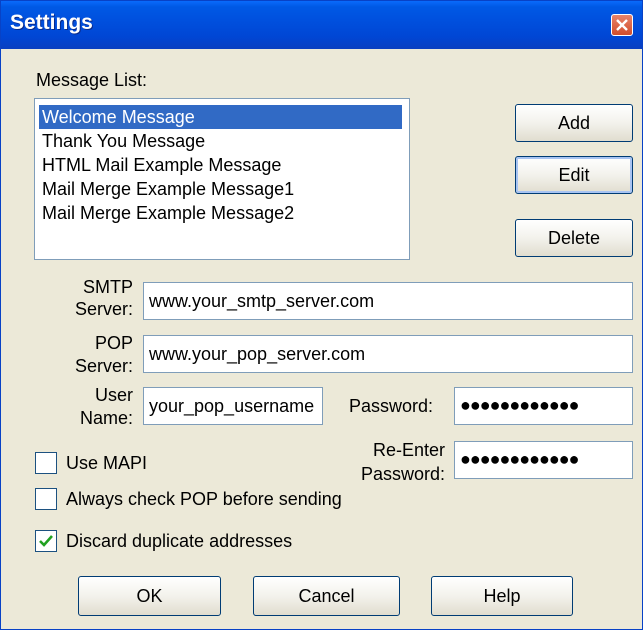 The height and width of the screenshot is (630, 643). What do you see at coordinates (179, 541) in the screenshot?
I see `discard-duplicates-label: Discard duplicate addresses` at bounding box center [179, 541].